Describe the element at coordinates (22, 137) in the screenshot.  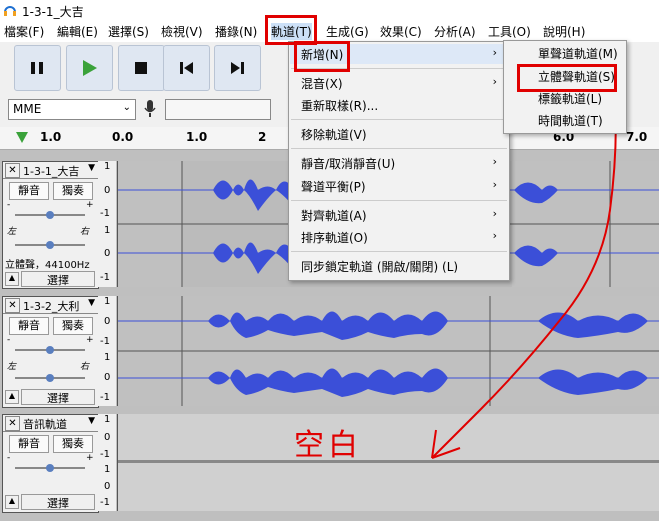
I see `play-head-icon` at that location.